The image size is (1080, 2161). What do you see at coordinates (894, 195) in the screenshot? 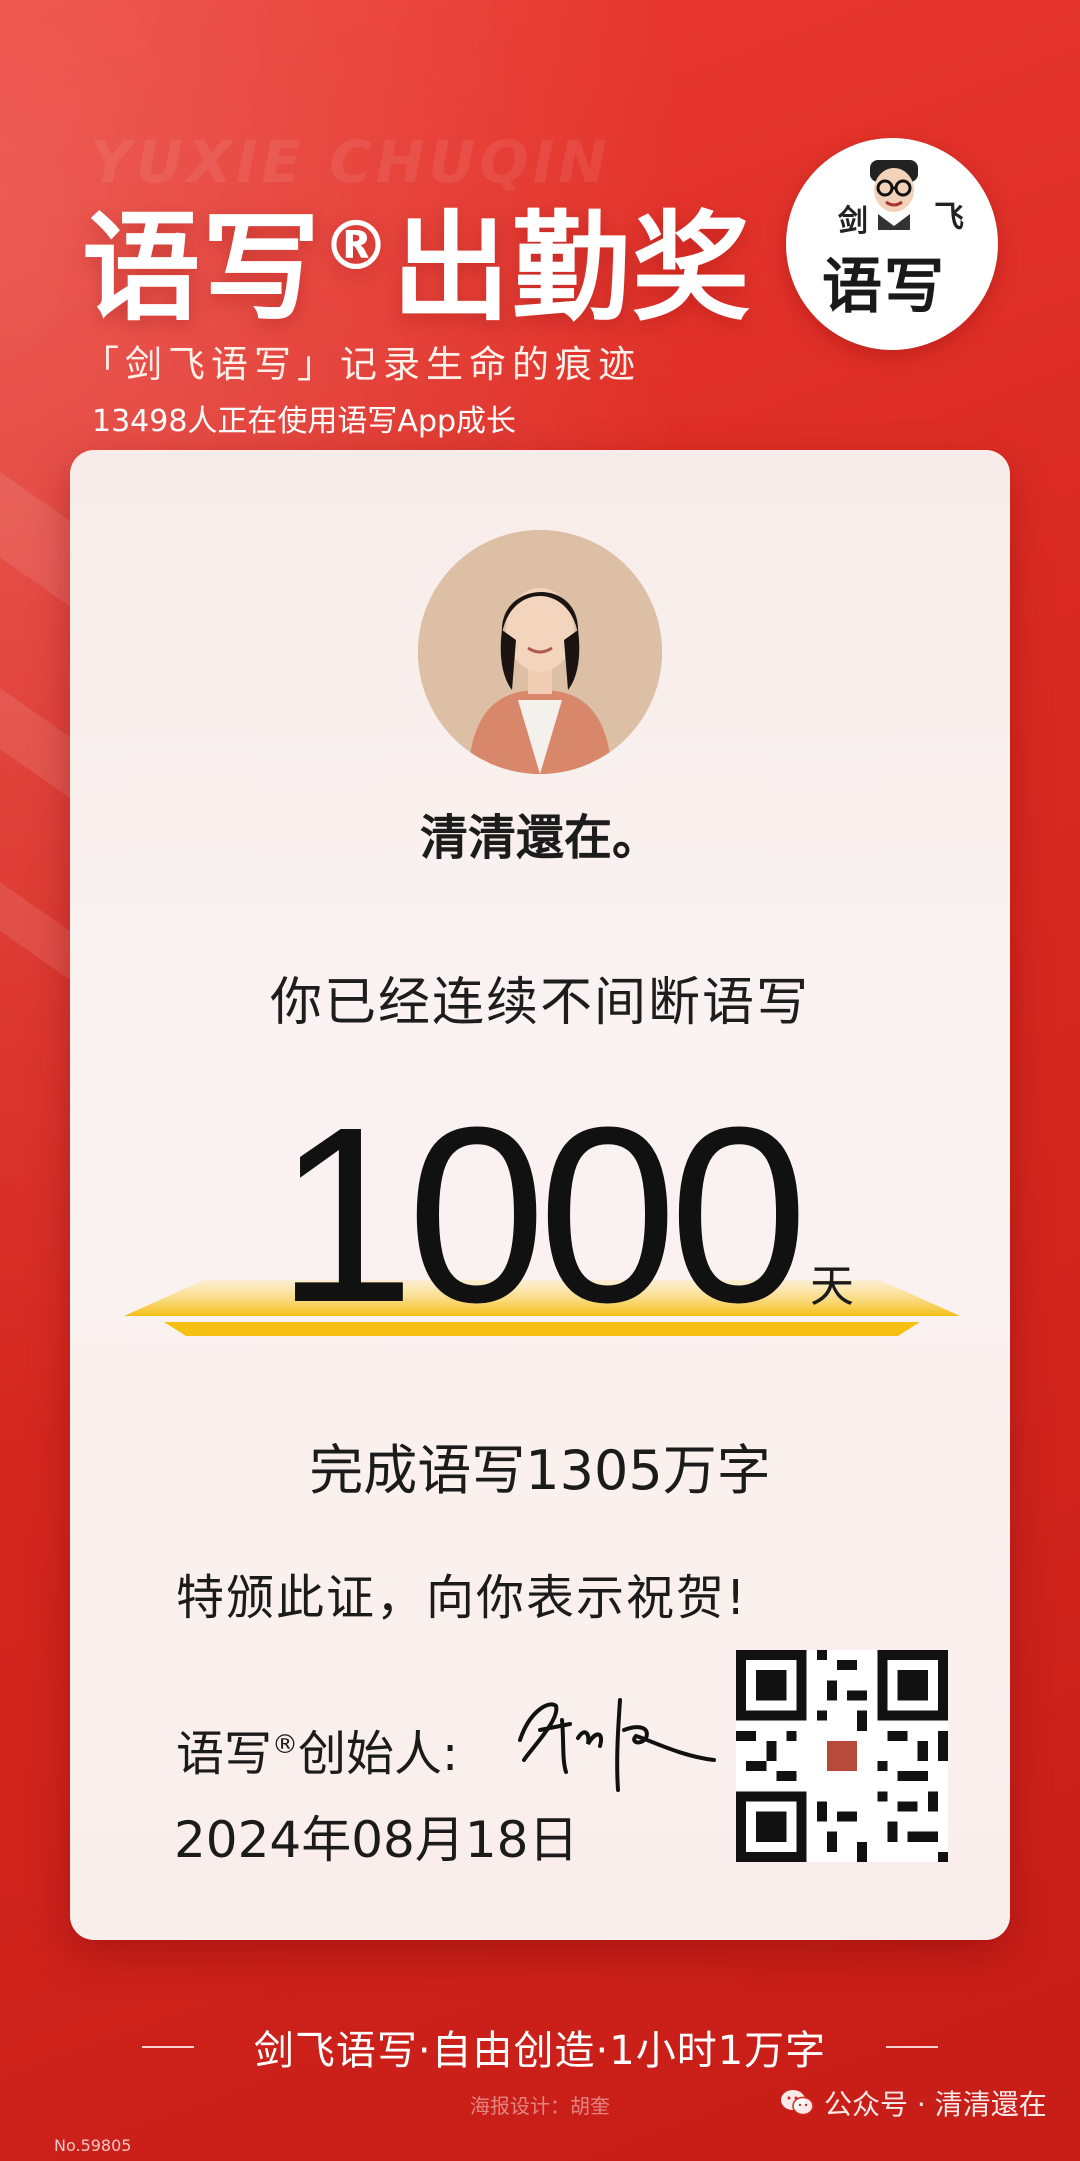
I see `founder-cartoon-icon` at bounding box center [894, 195].